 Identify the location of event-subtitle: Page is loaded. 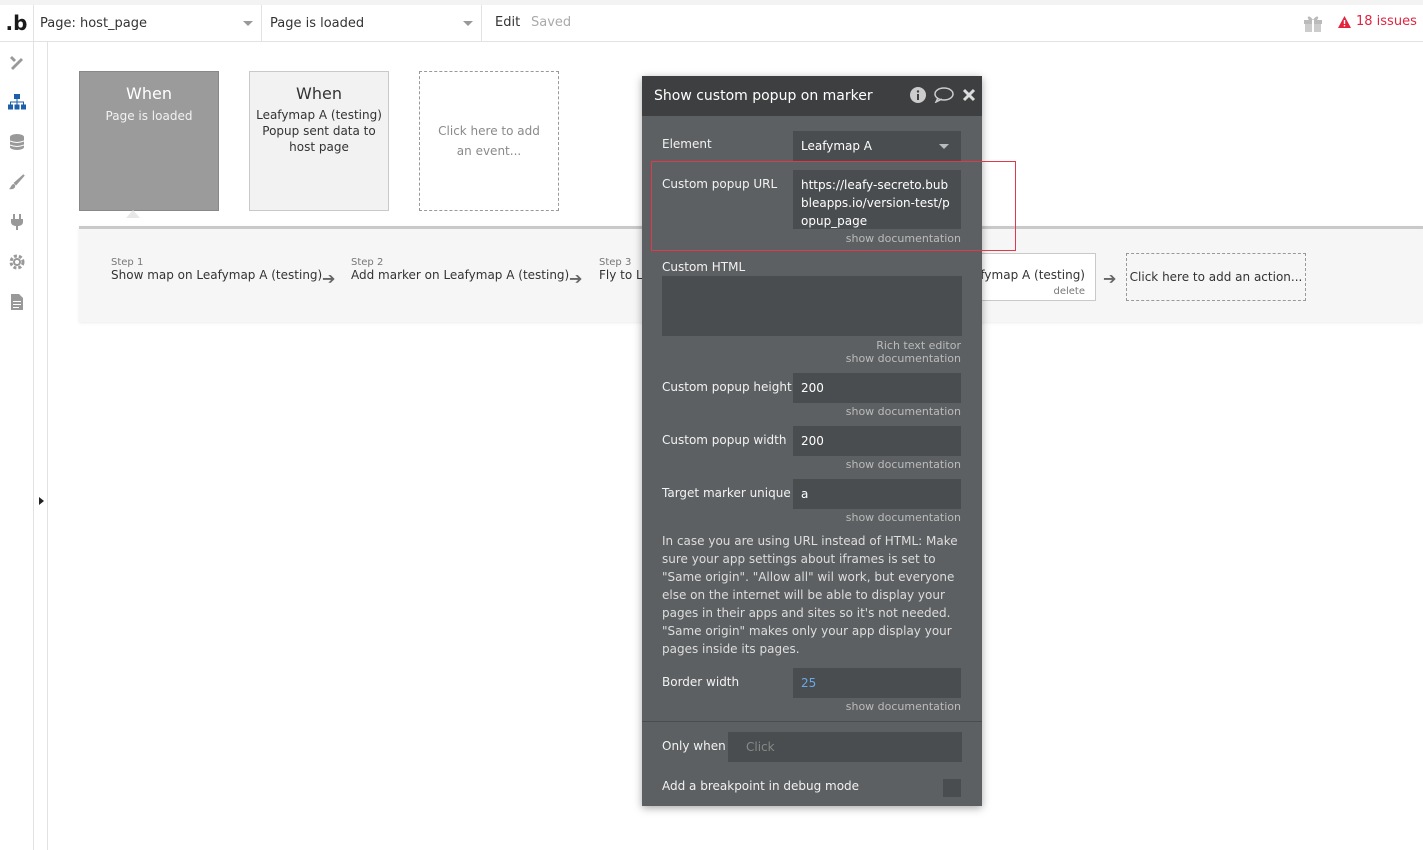
(149, 116).